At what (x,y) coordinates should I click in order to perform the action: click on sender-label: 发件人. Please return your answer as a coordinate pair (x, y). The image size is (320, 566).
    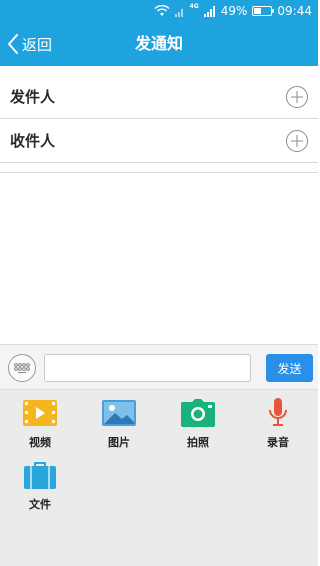
    Looking at the image, I should click on (33, 97).